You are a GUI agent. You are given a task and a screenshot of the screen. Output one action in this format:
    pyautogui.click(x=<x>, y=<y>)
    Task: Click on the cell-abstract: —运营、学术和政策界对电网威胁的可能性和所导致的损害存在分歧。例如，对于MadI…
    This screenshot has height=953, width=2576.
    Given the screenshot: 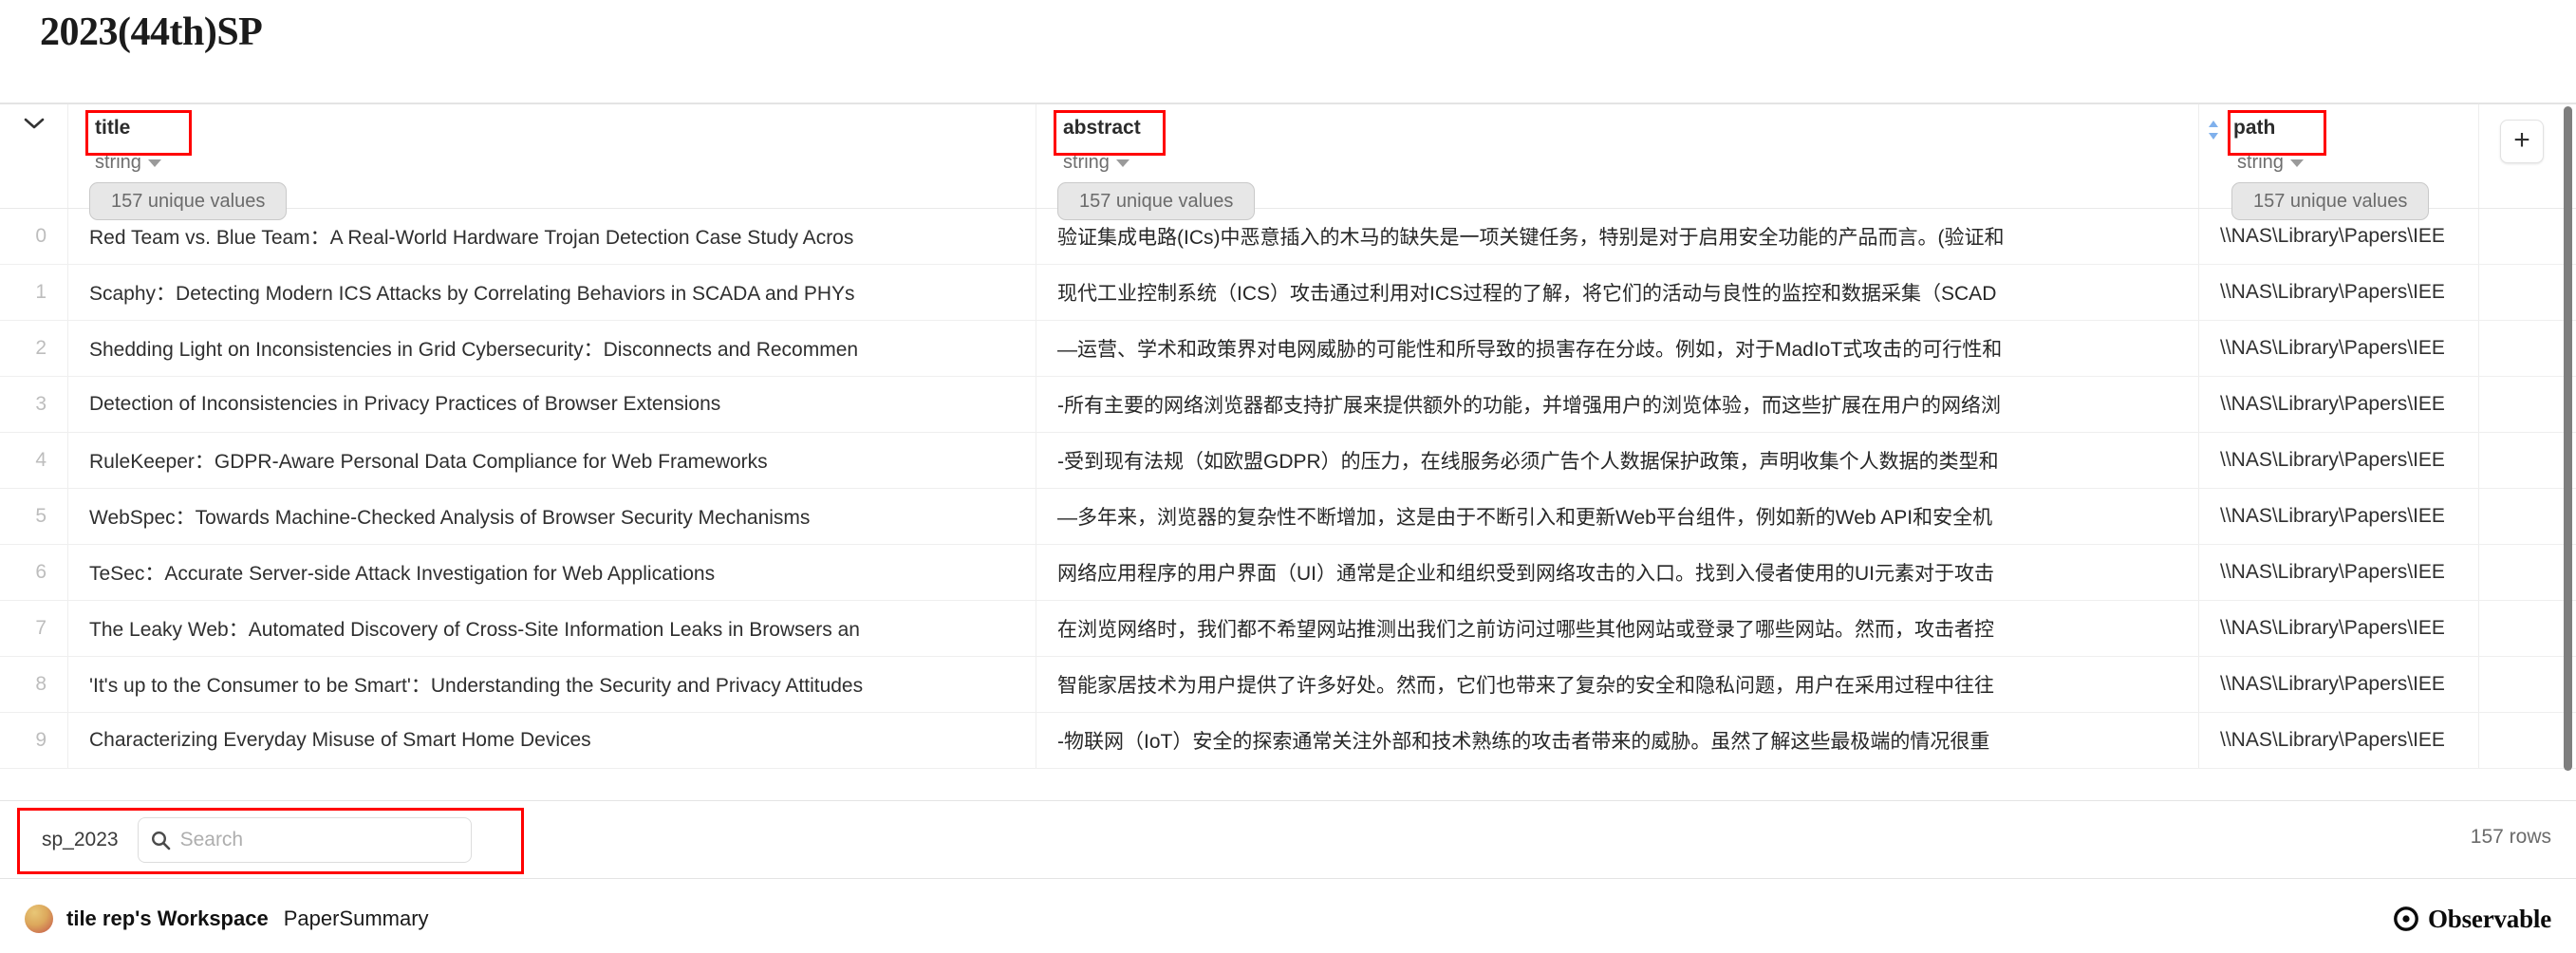 What is the action you would take?
    pyautogui.click(x=1617, y=348)
    